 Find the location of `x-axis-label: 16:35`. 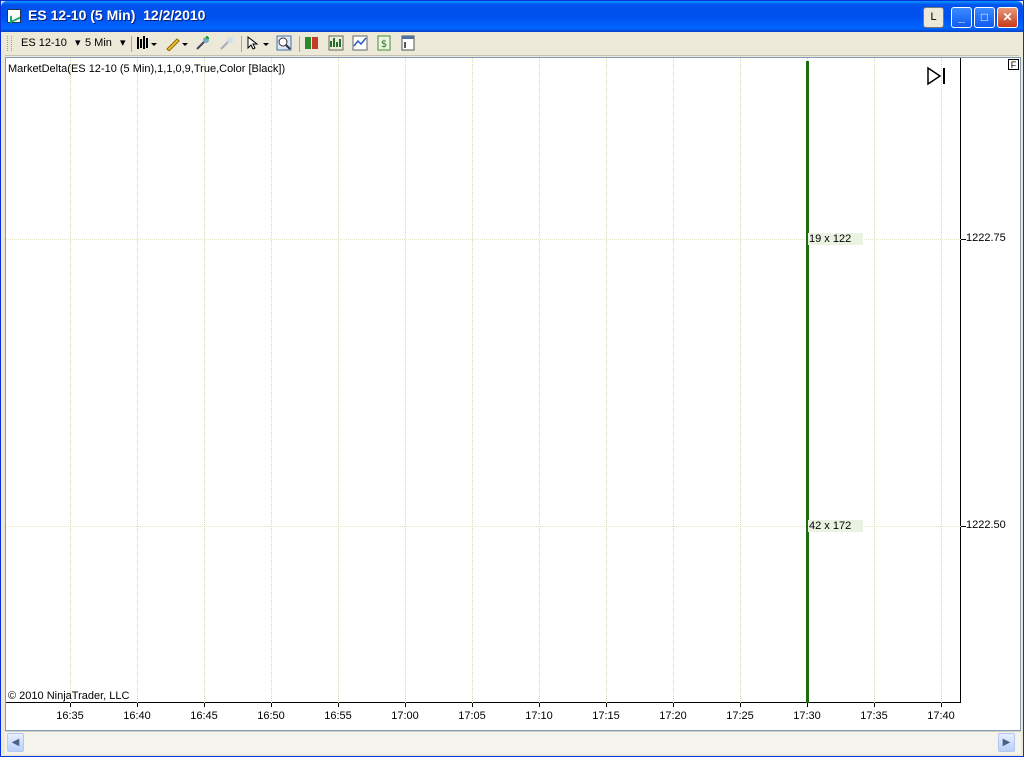

x-axis-label: 16:35 is located at coordinates (70, 716).